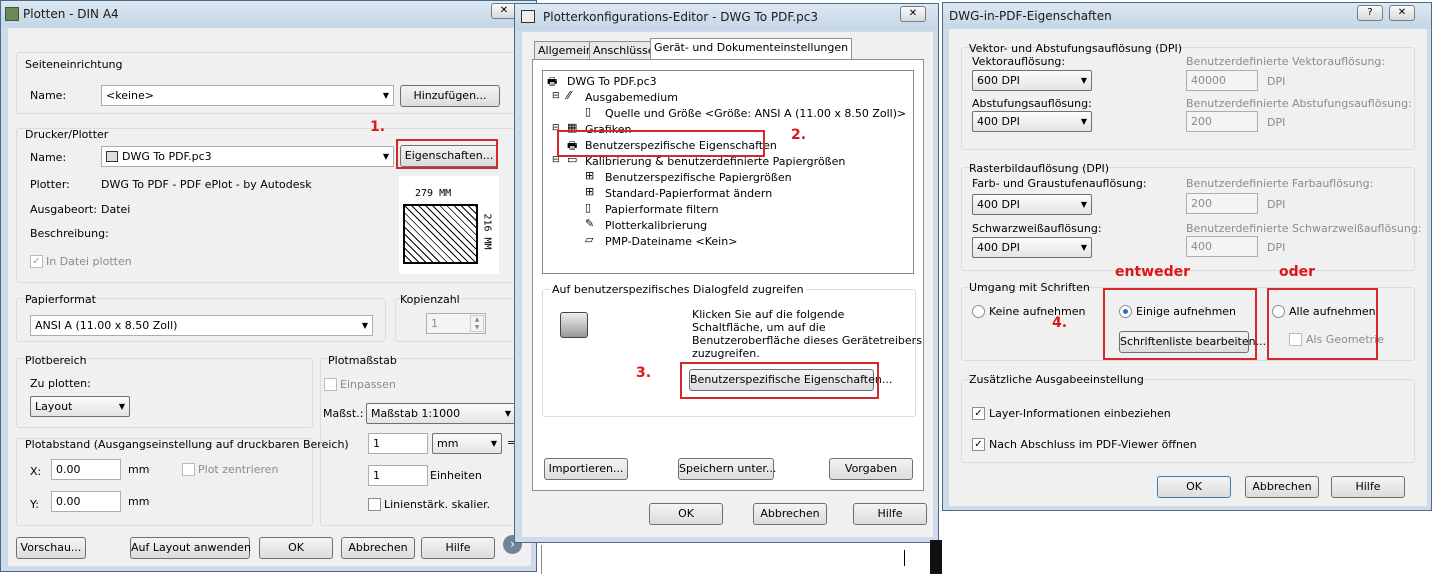 Image resolution: width=1435 pixels, height=574 pixels. Describe the element at coordinates (624, 50) in the screenshot. I see `tab-ports: Anschlüsse` at that location.